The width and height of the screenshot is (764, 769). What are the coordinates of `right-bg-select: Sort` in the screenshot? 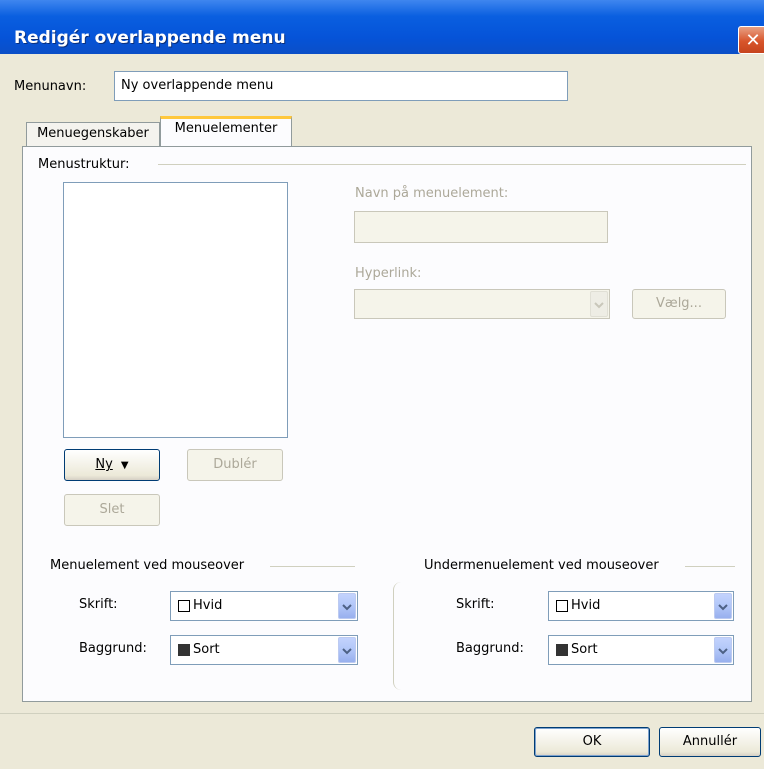 It's located at (641, 650).